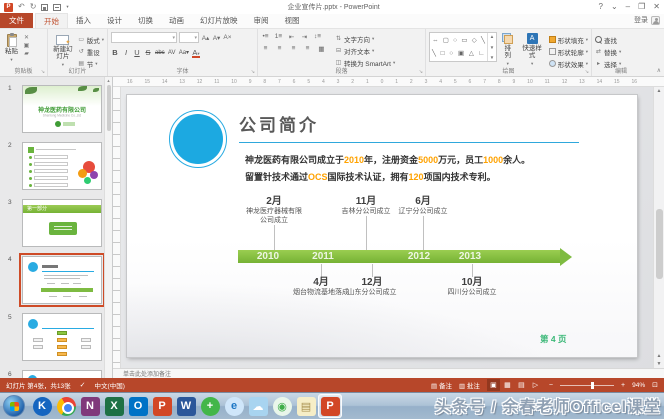  Describe the element at coordinates (145, 20) in the screenshot. I see `tab-切换: 切换` at that location.